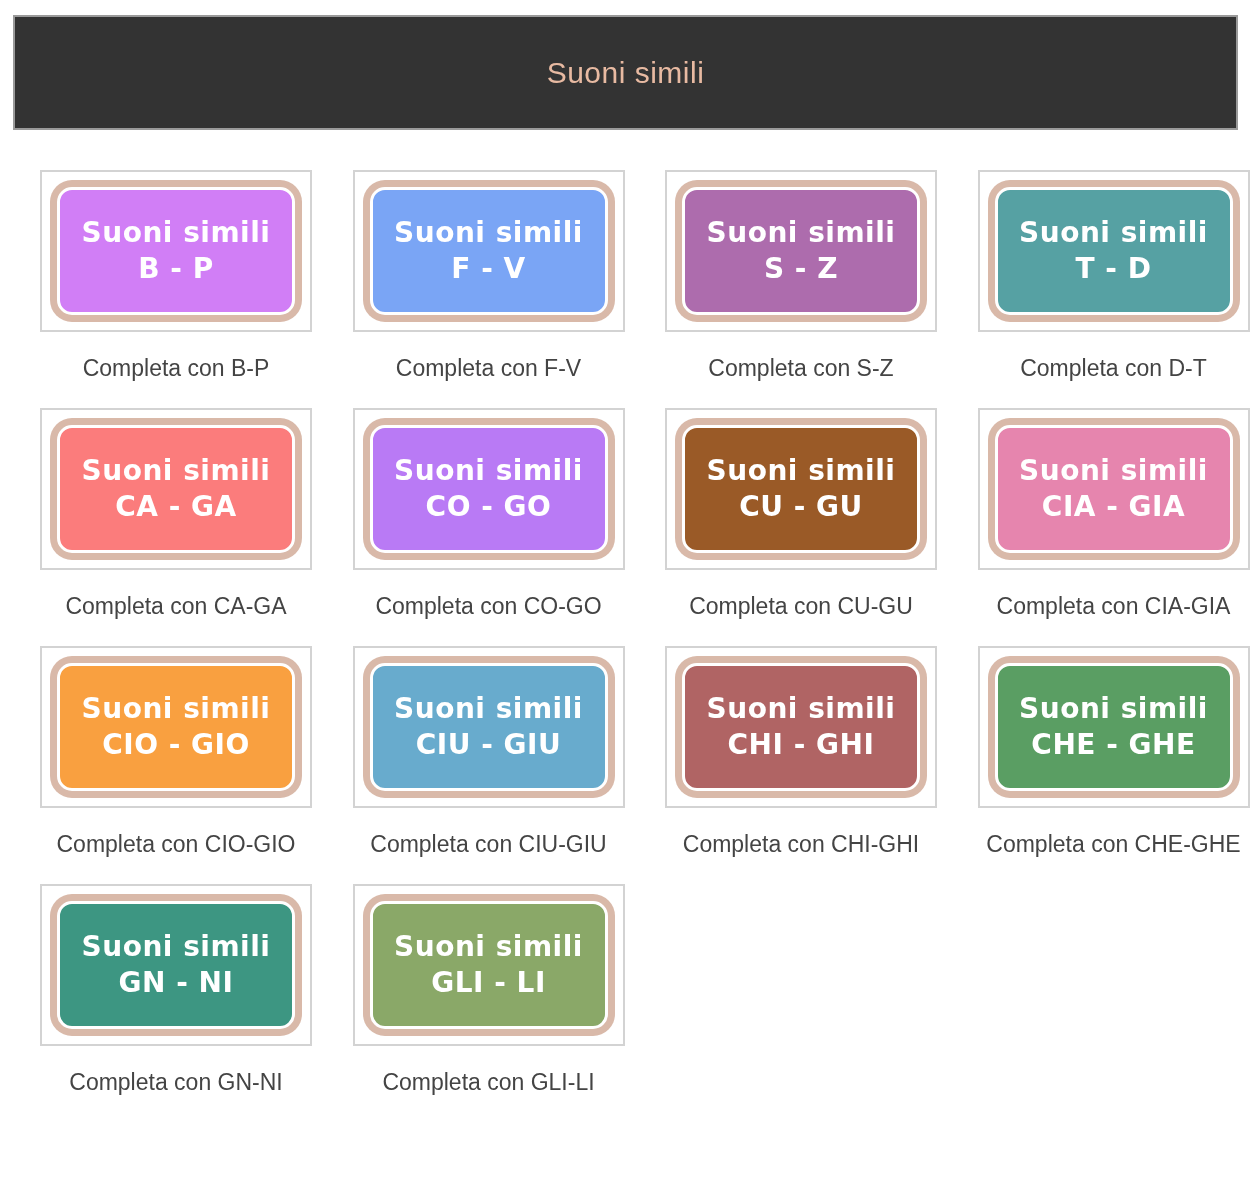  What do you see at coordinates (801, 489) in the screenshot?
I see `thumbnail-card: Suoni simili CU - GU` at bounding box center [801, 489].